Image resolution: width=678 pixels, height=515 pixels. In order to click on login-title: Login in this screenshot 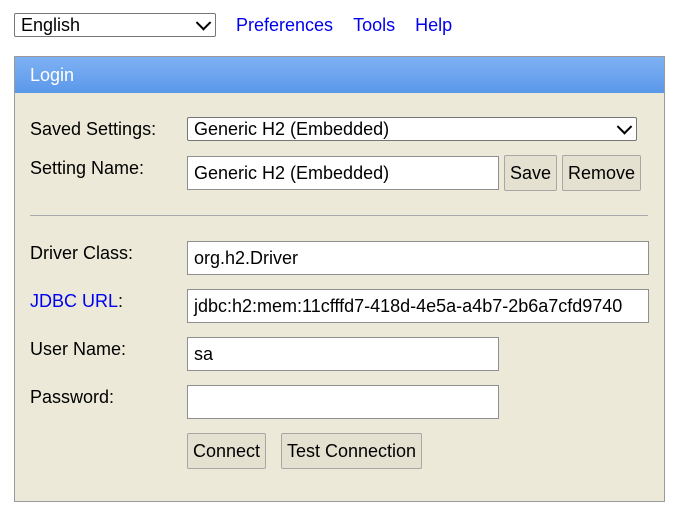, I will do `click(52, 74)`.